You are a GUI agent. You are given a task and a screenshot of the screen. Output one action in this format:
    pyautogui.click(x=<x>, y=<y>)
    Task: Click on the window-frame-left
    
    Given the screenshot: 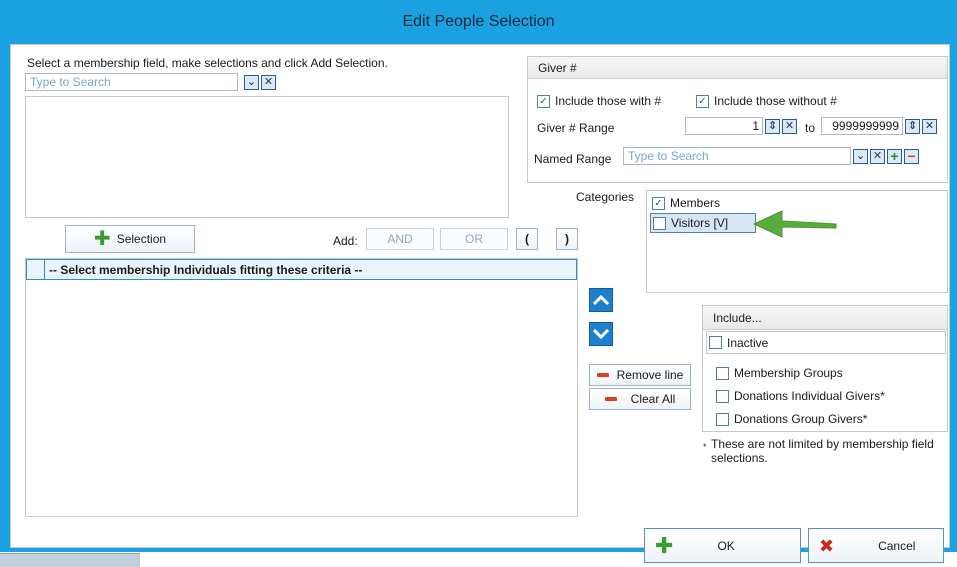 What is the action you would take?
    pyautogui.click(x=5, y=296)
    